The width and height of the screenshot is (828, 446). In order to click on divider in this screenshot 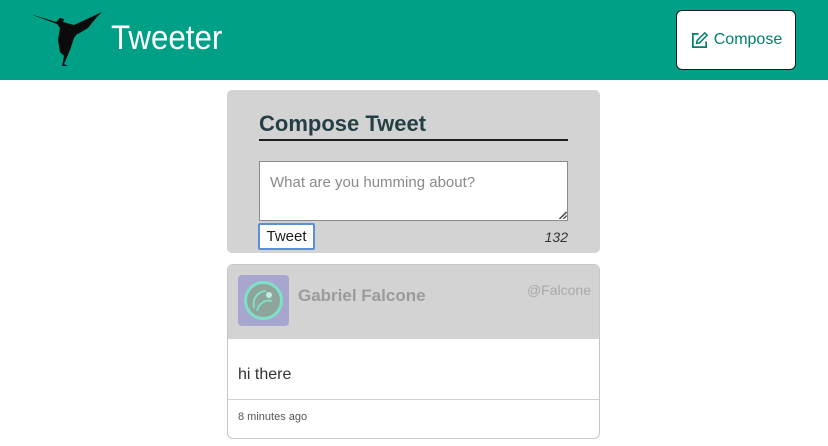, I will do `click(413, 399)`.